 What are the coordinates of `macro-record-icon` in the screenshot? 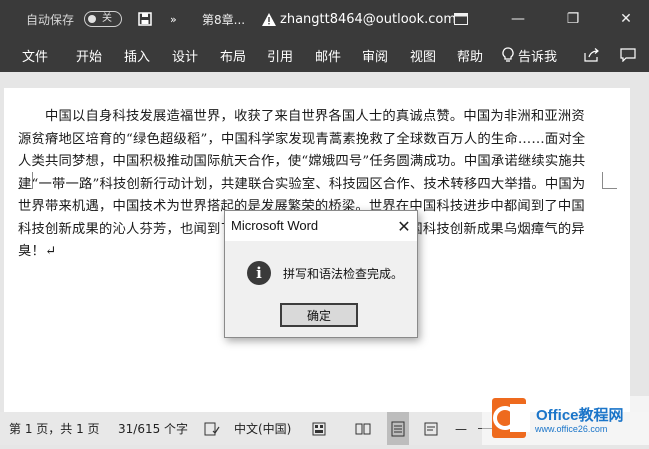 It's located at (319, 428).